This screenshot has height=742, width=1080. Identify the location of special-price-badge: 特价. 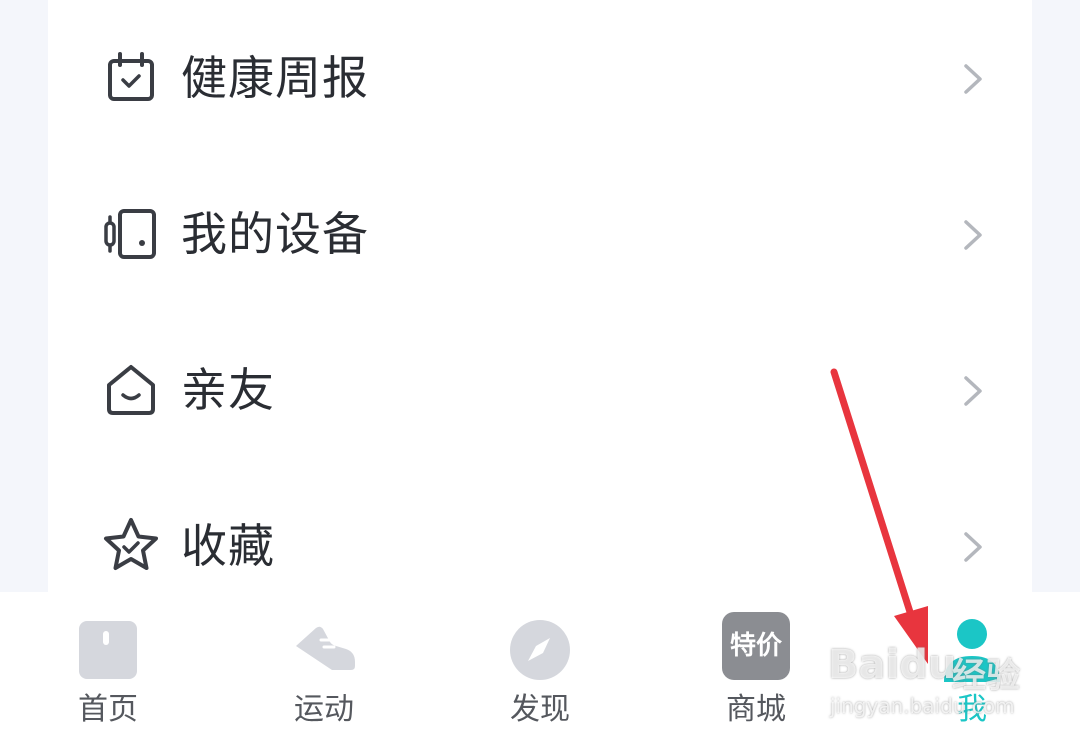
(755, 646).